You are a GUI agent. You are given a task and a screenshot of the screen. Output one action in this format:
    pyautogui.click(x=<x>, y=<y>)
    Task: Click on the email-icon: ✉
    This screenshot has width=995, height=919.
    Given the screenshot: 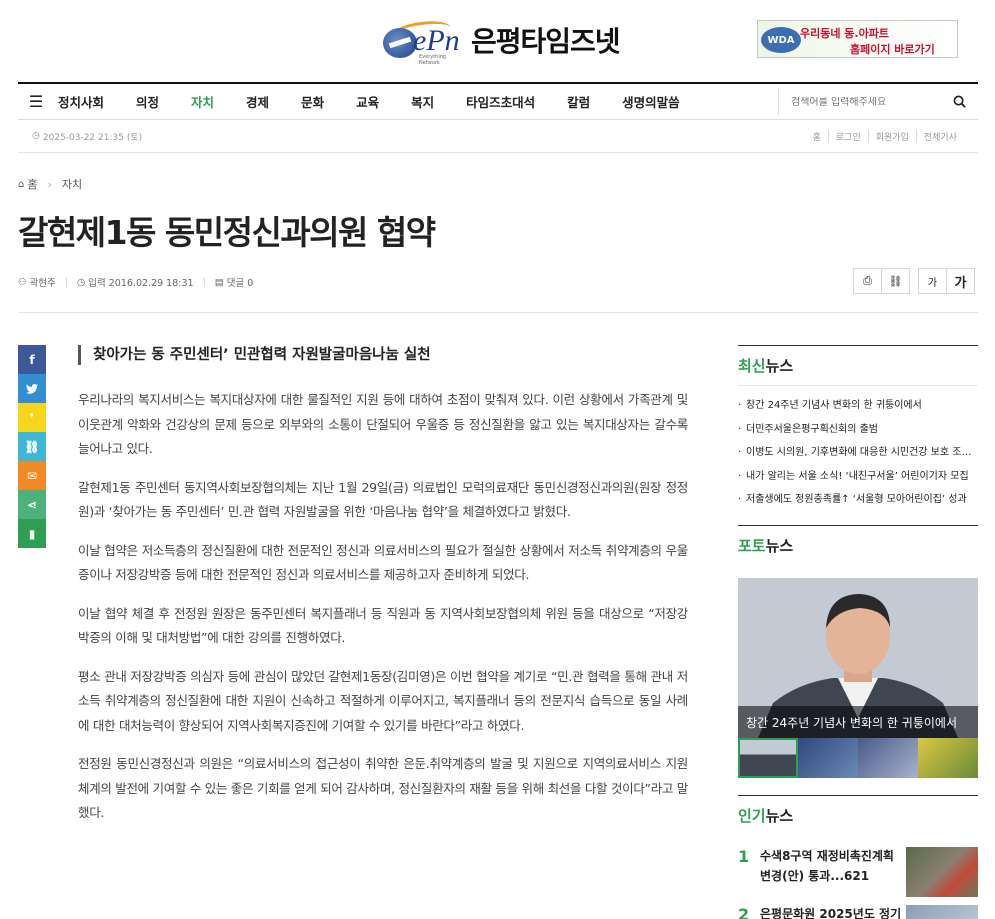 What is the action you would take?
    pyautogui.click(x=32, y=475)
    